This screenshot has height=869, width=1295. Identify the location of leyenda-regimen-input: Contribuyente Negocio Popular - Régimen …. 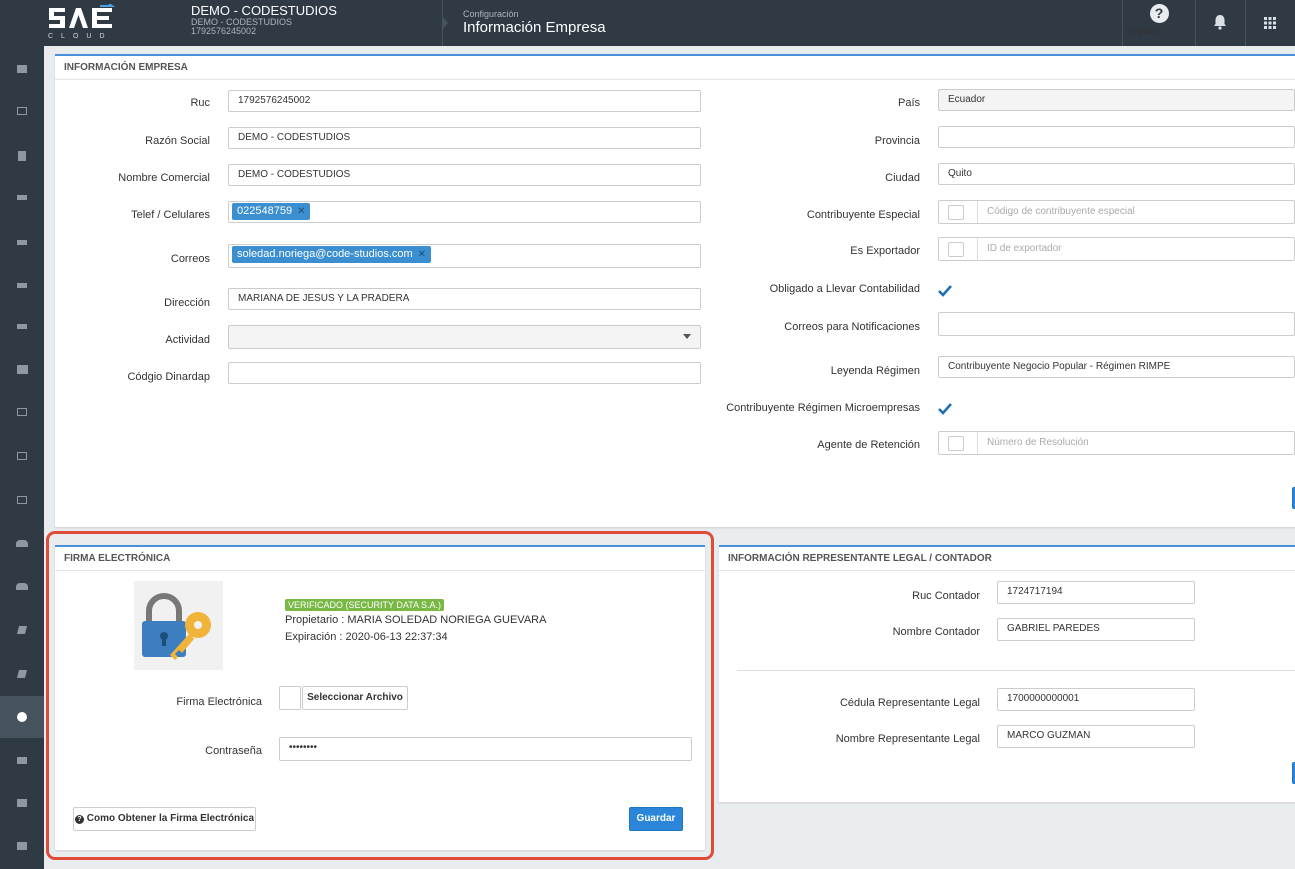
(1116, 367).